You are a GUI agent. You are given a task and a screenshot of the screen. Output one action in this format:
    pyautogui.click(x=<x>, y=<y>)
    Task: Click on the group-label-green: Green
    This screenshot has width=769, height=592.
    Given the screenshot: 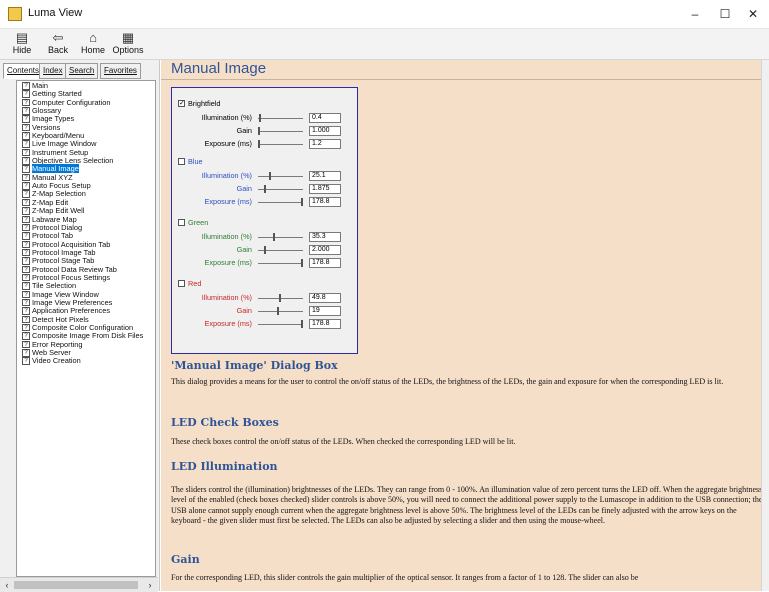 What is the action you would take?
    pyautogui.click(x=198, y=222)
    